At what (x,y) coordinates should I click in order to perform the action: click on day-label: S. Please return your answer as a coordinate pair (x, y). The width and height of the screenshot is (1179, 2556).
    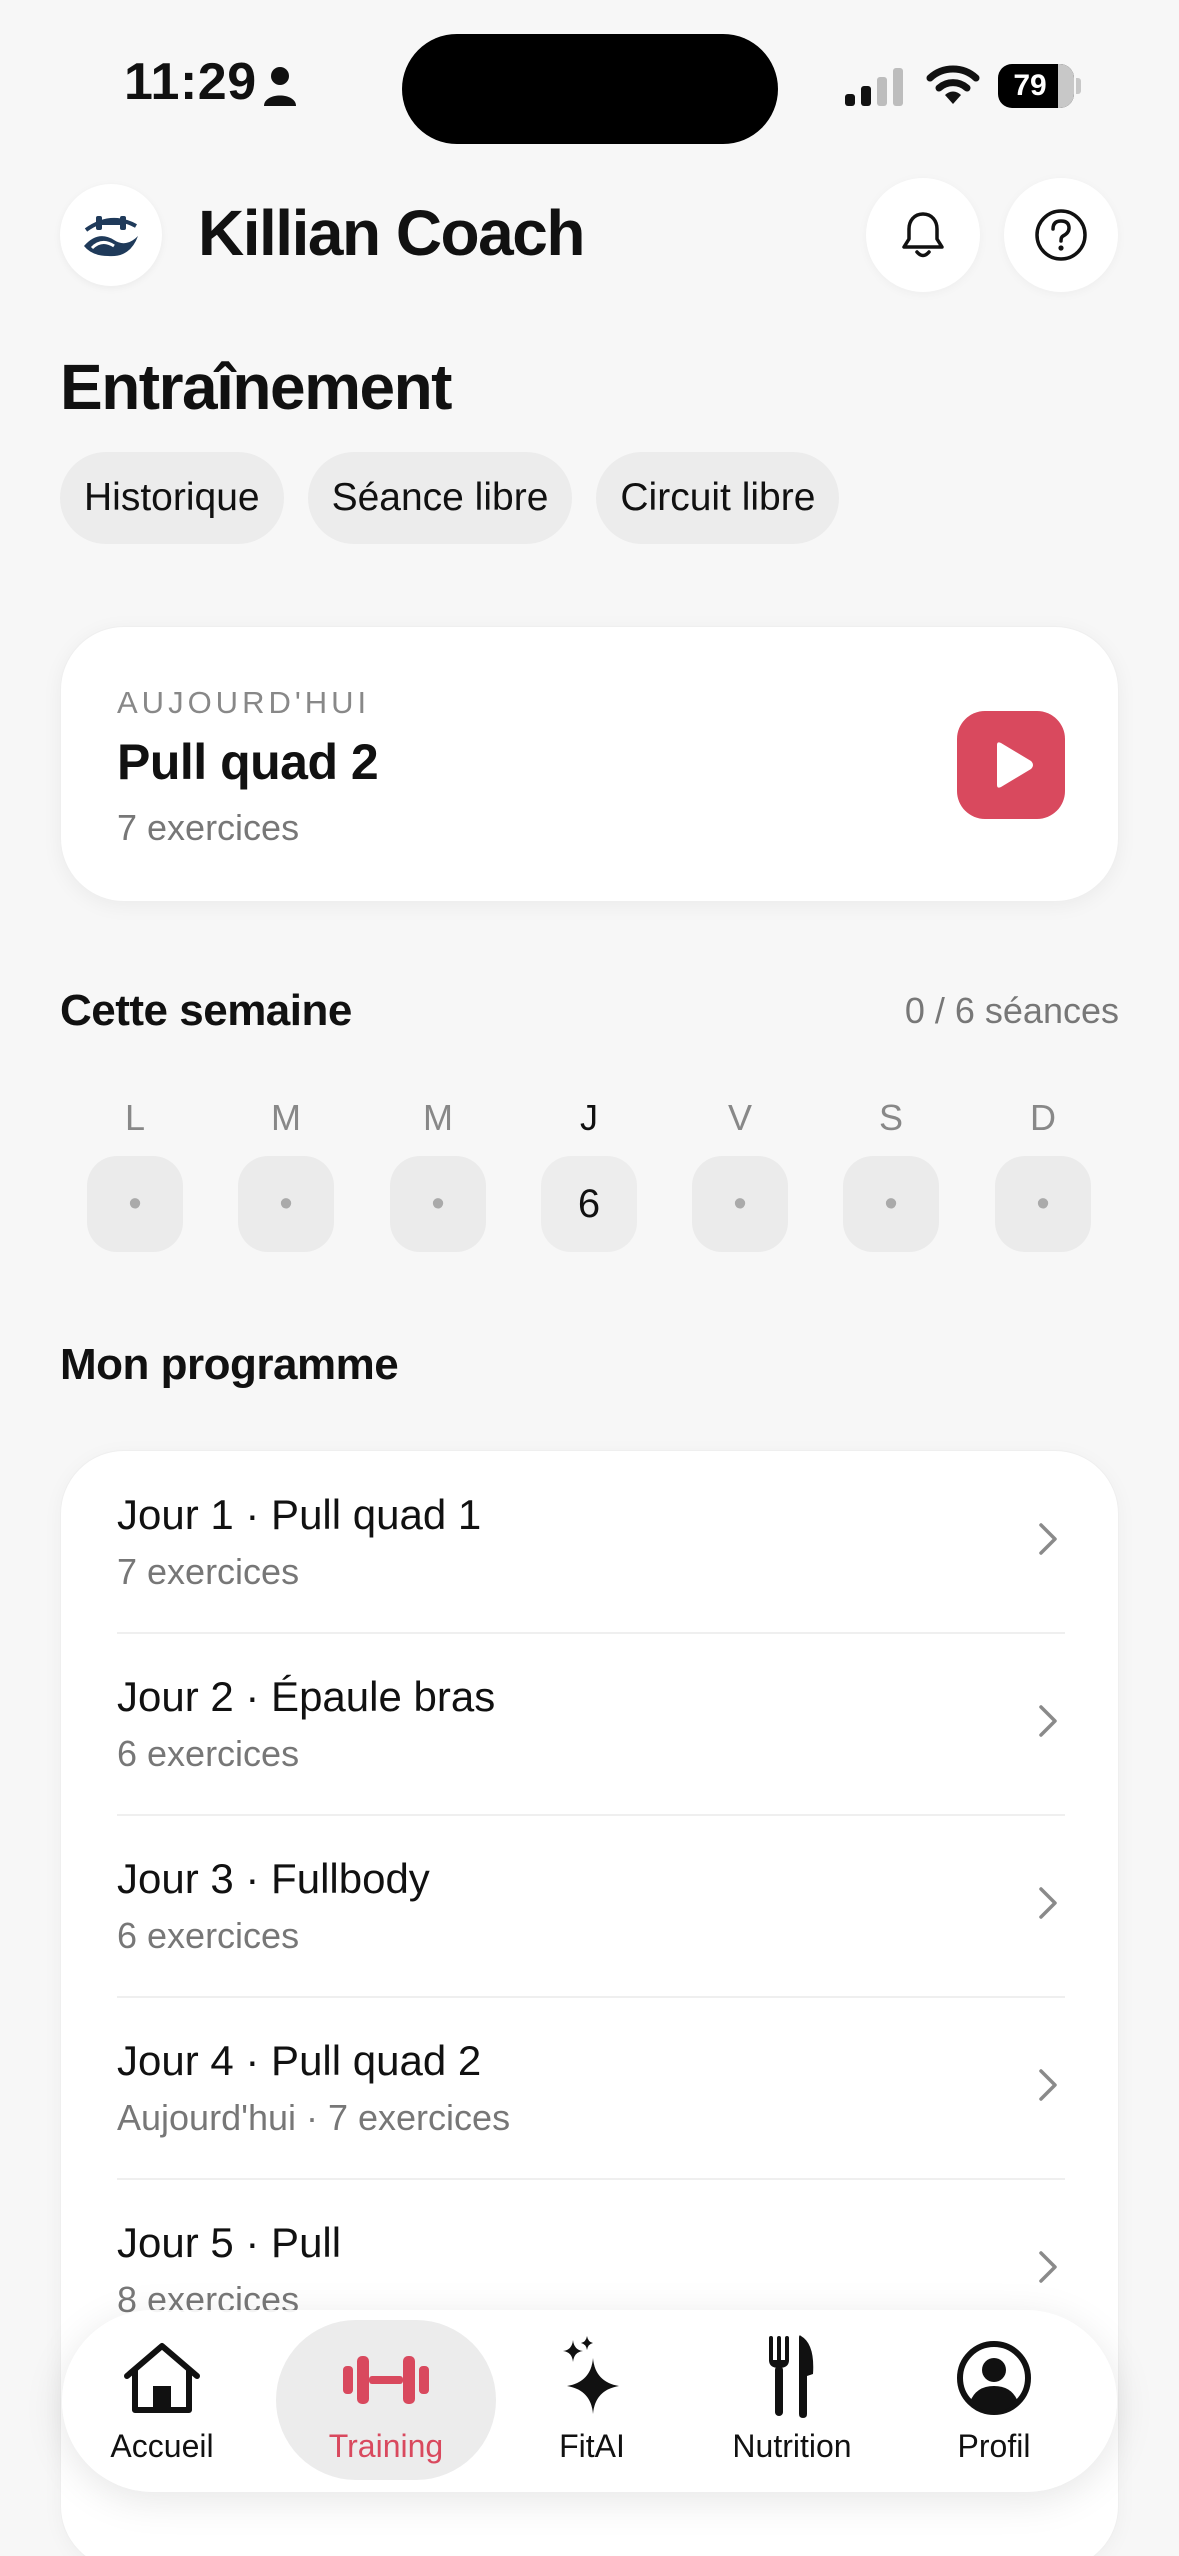
    Looking at the image, I should click on (890, 1117).